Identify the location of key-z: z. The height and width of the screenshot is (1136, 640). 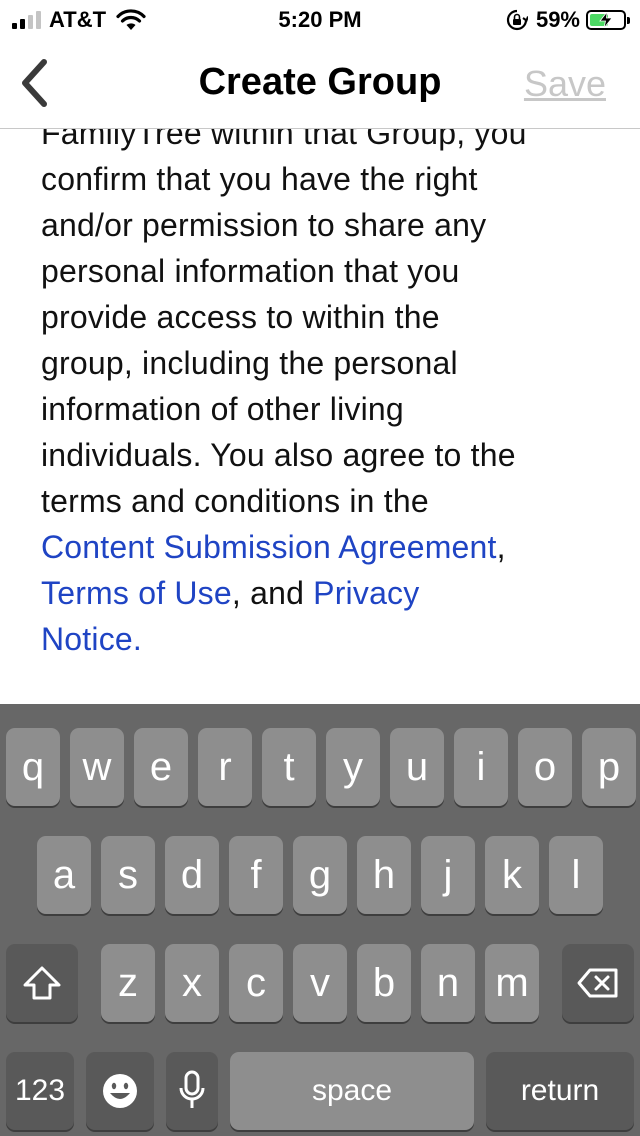
(128, 983).